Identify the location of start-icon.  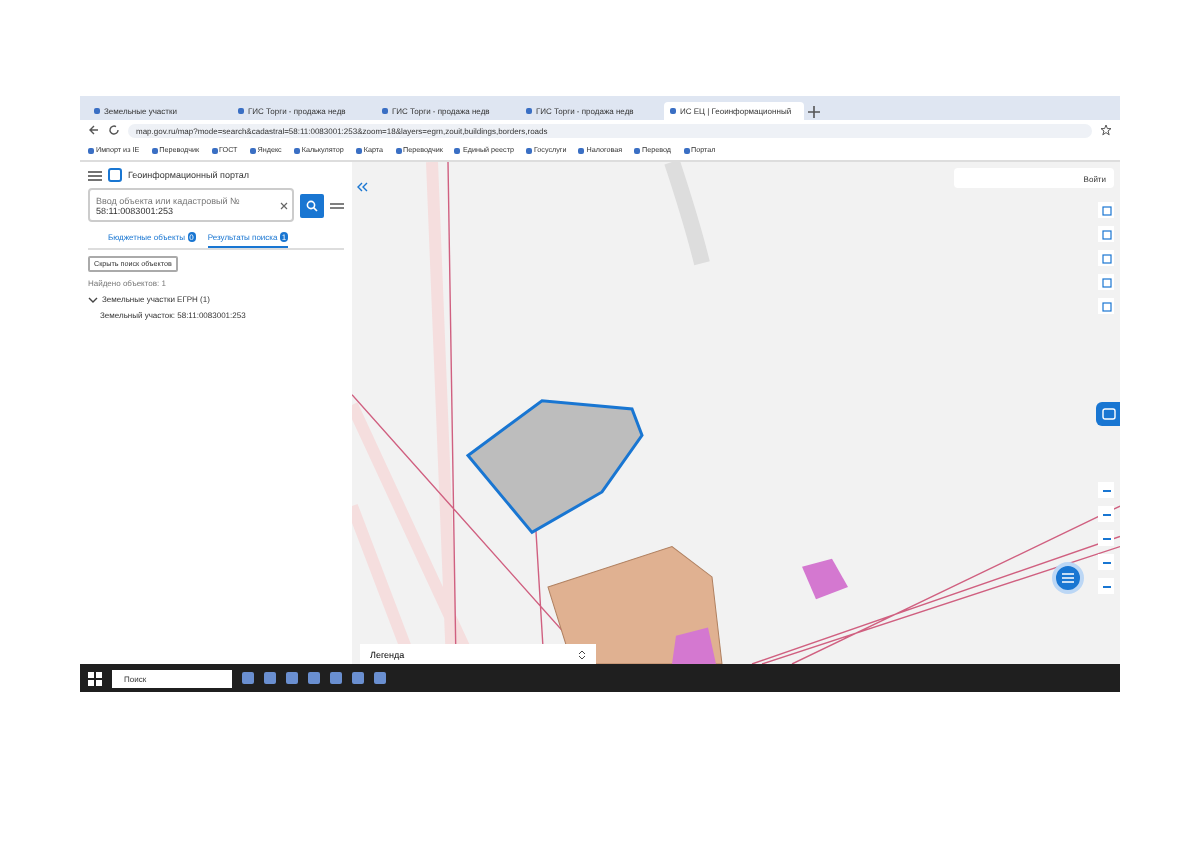
(95, 678).